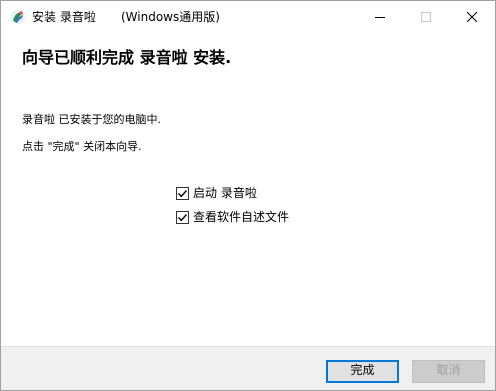  Describe the element at coordinates (18, 17) in the screenshot. I see `app-icon` at that location.